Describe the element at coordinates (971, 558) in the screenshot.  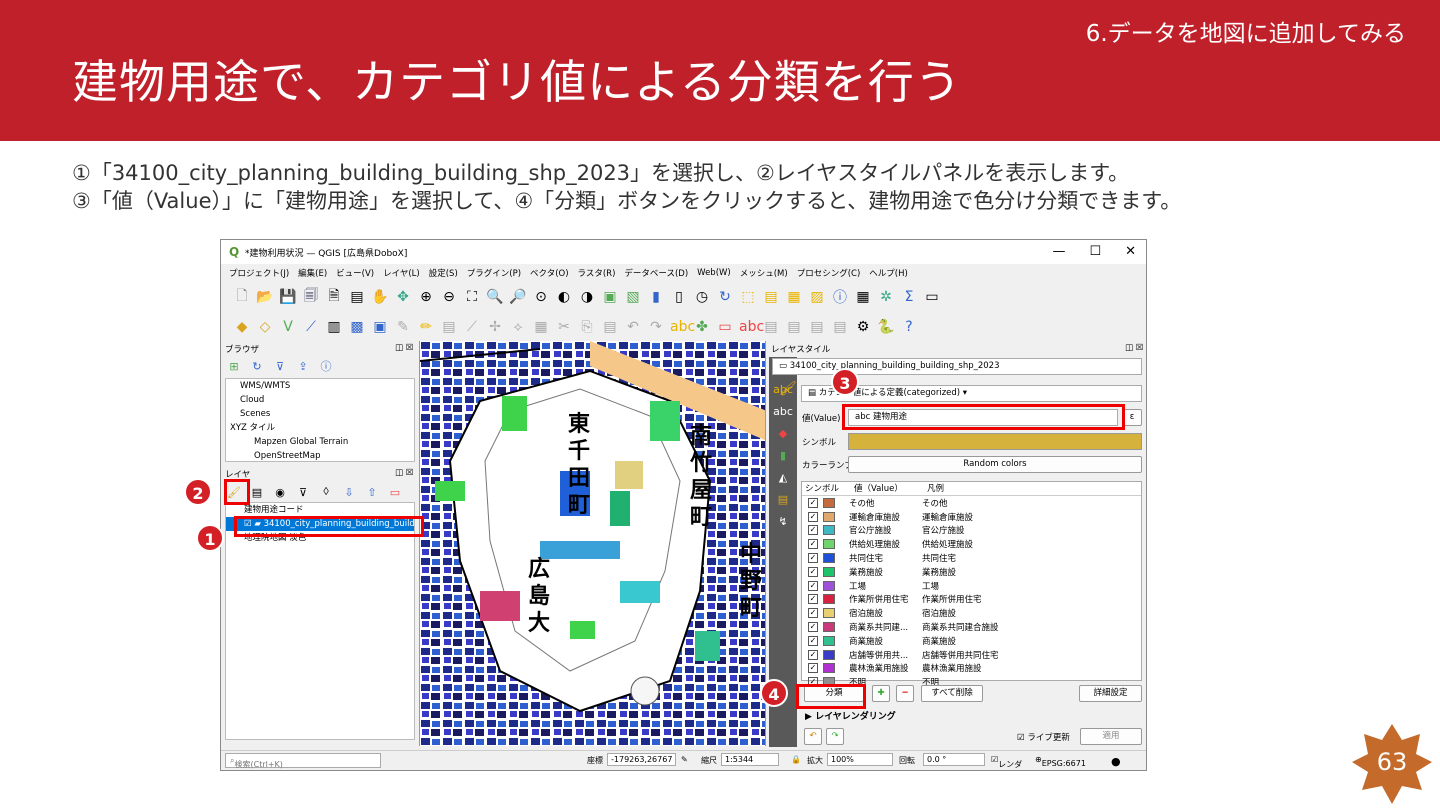
I see `category-row: ✓ 共同住宅 共同住宅` at that location.